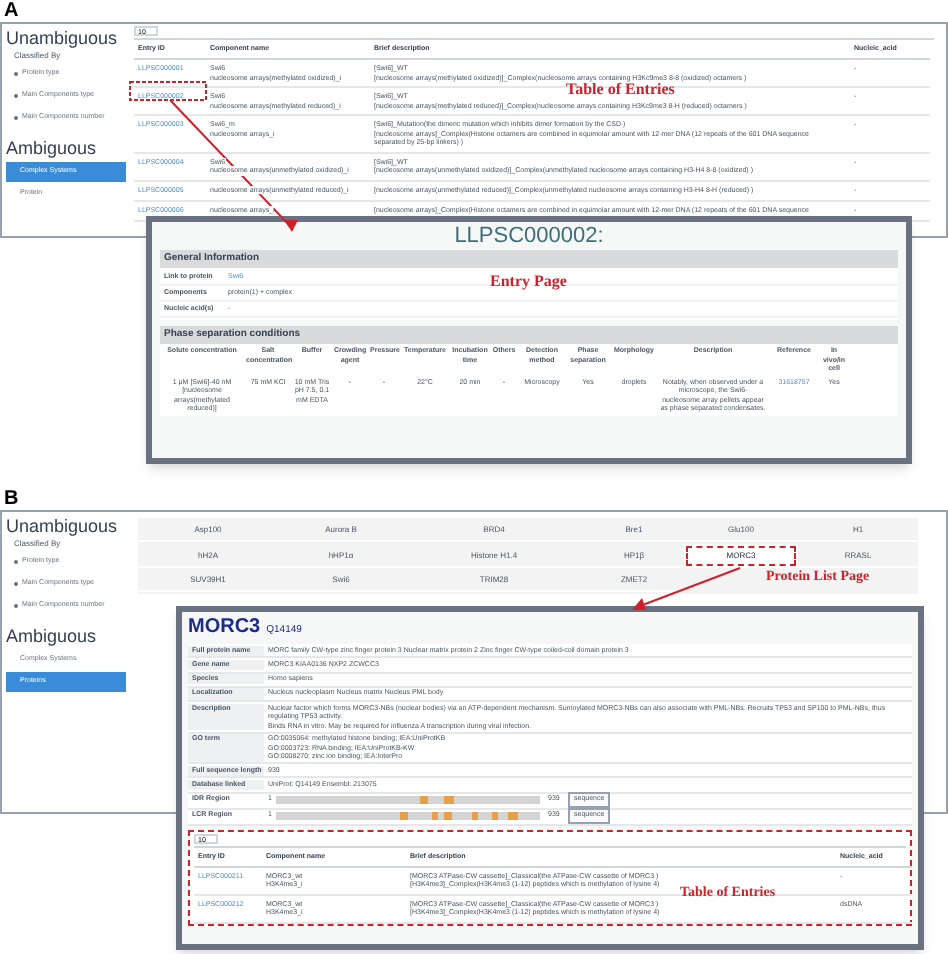 This screenshot has width=948, height=954. What do you see at coordinates (11, 11) in the screenshot?
I see `panel-label: A` at bounding box center [11, 11].